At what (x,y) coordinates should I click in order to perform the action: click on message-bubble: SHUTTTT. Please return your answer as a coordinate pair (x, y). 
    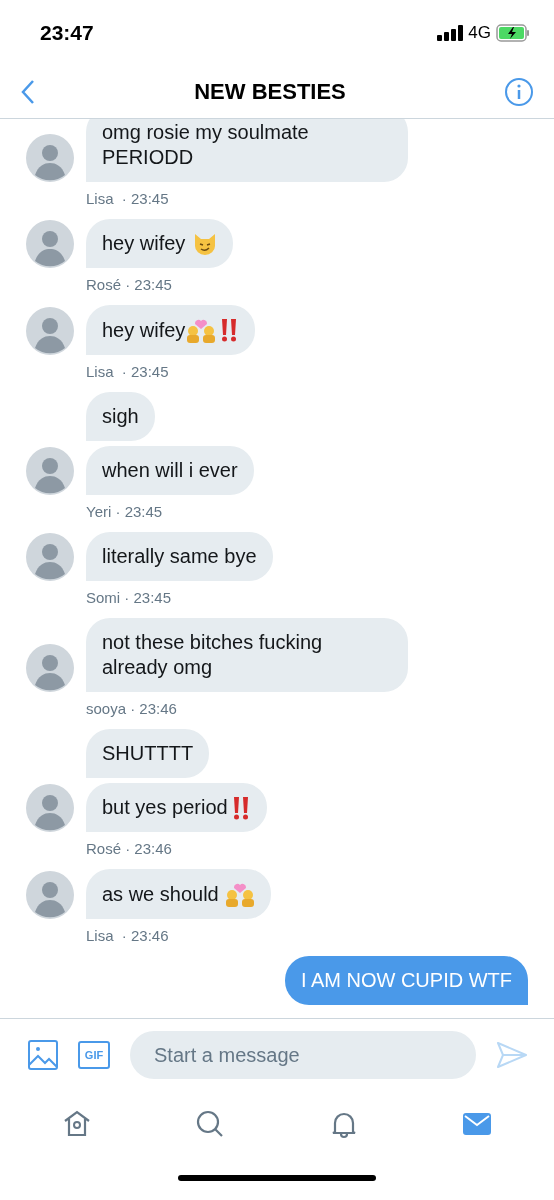
    Looking at the image, I should click on (148, 753).